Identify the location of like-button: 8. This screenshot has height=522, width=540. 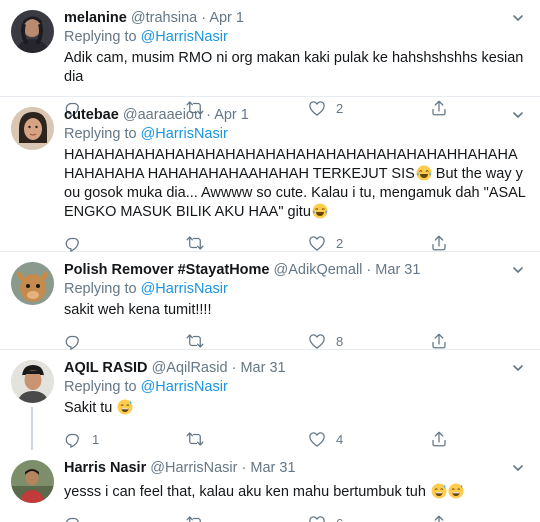
(325, 341).